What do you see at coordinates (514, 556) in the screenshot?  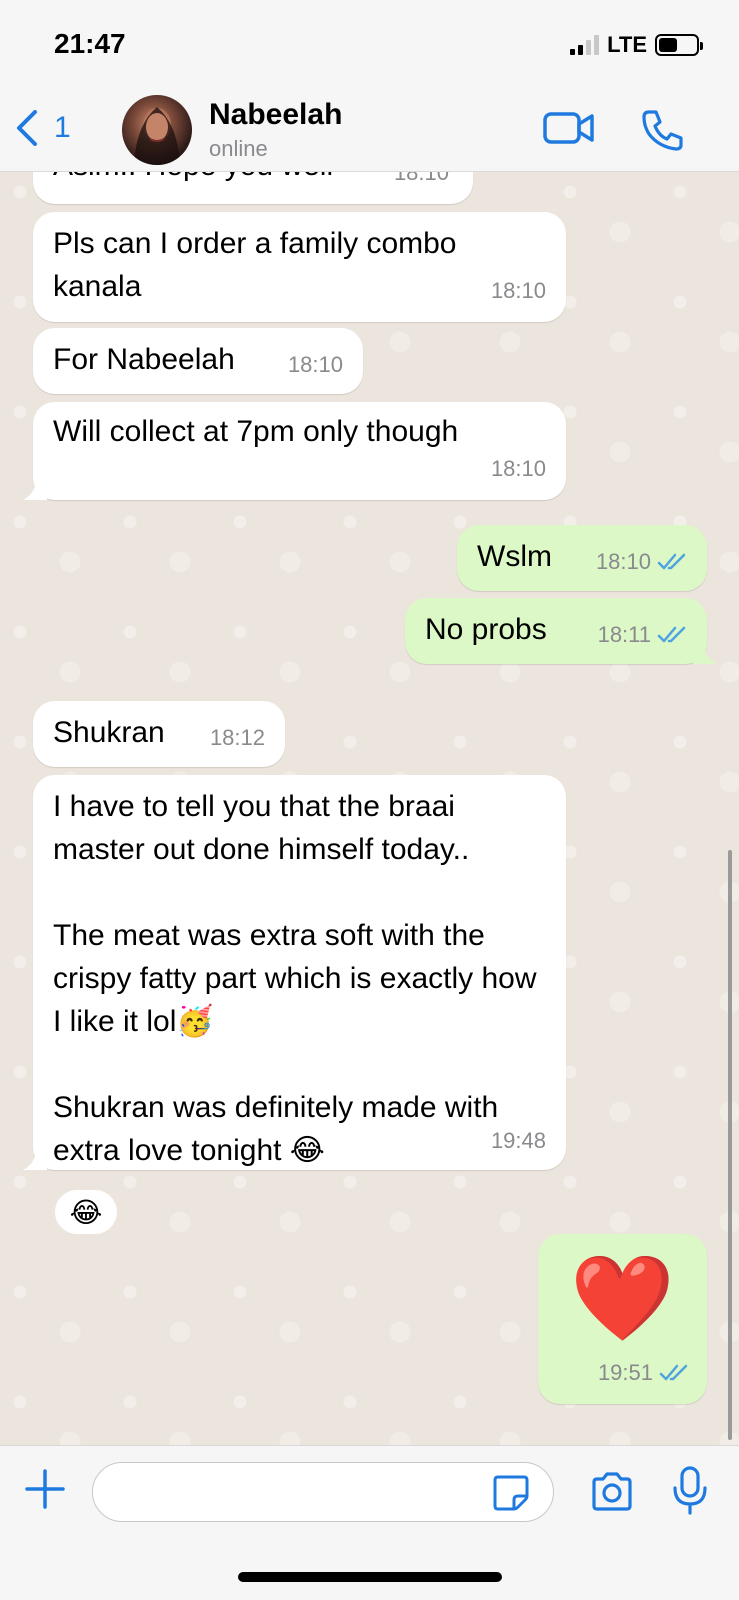 I see `message-text: Wslm` at bounding box center [514, 556].